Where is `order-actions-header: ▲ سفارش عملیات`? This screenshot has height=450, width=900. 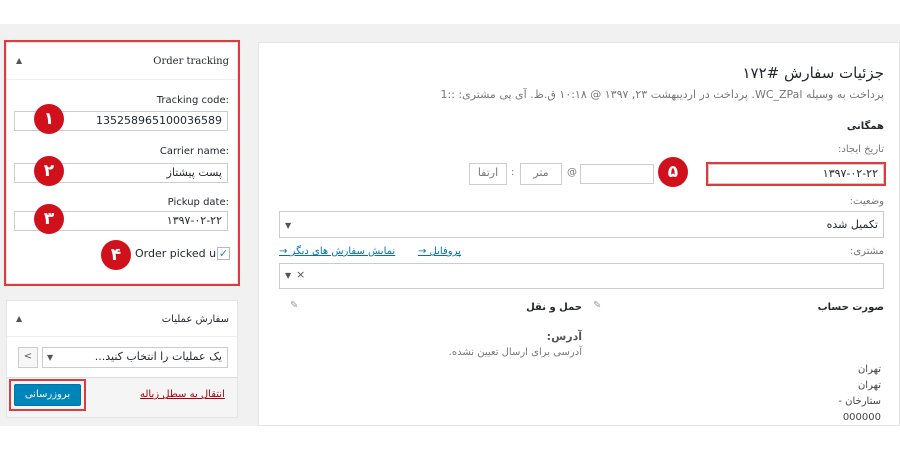 order-actions-header: ▲ سفارش عملیات is located at coordinates (122, 319).